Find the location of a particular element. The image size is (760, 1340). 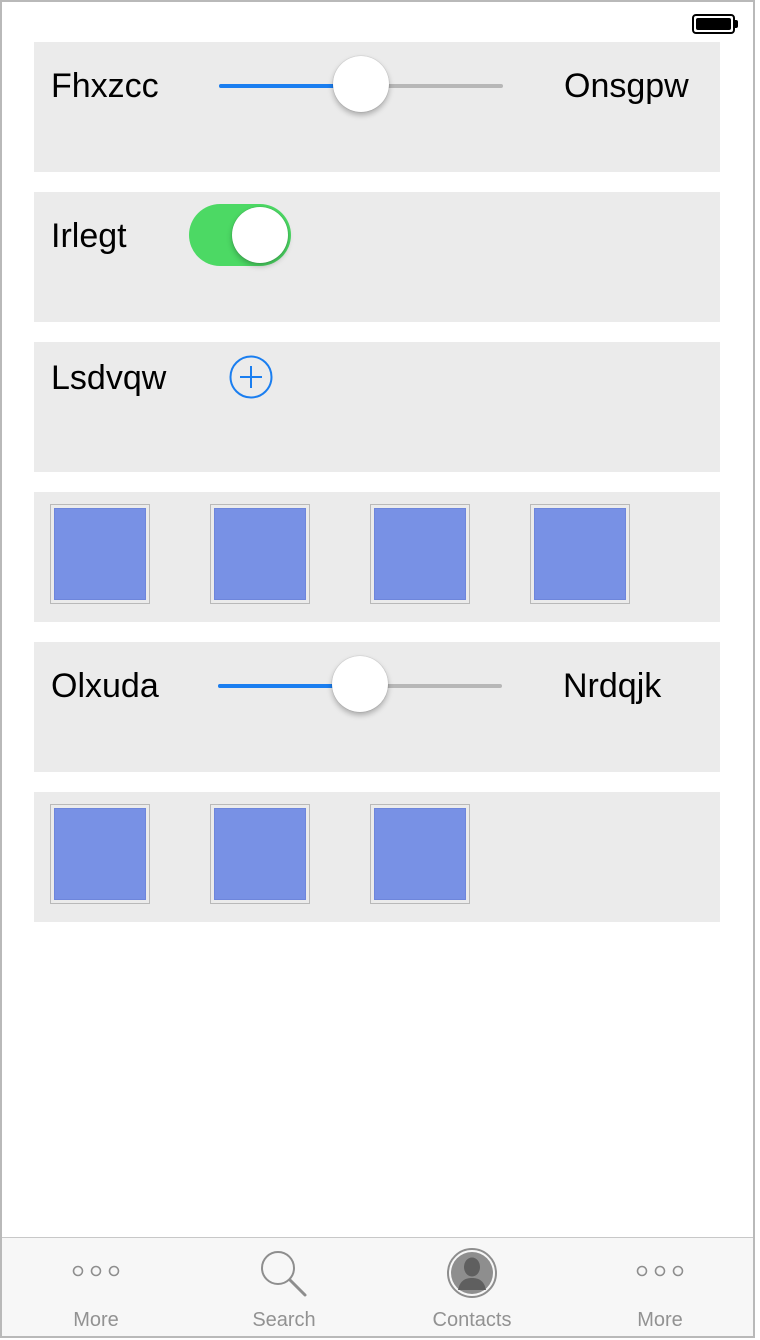

tab-search: Search is located at coordinates (284, 1287).